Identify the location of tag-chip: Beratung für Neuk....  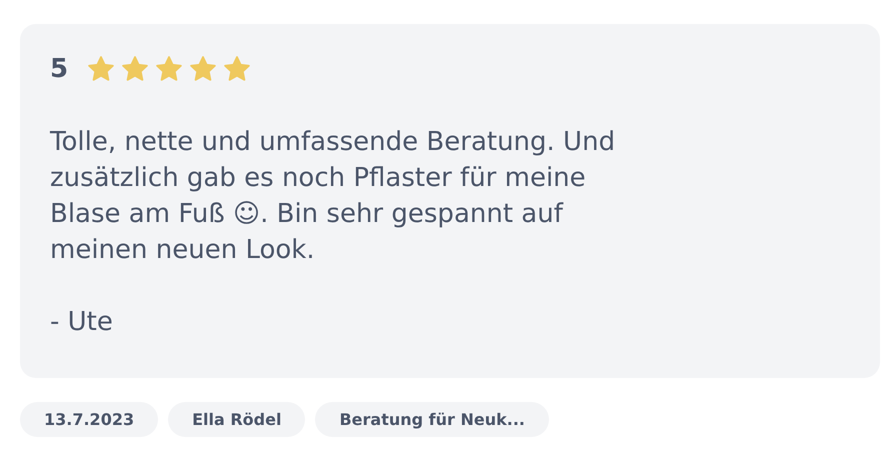
(432, 419).